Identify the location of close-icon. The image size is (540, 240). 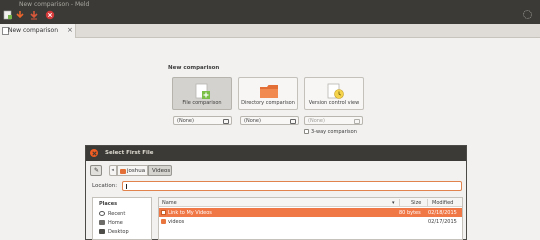
(94, 153).